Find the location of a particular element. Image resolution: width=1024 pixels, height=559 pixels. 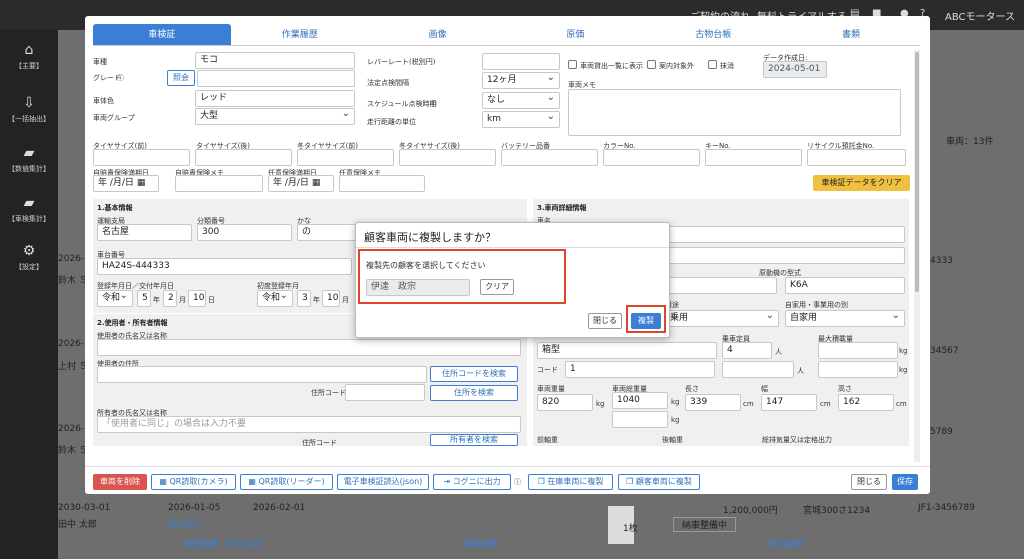

car-icon: ▰ is located at coordinates (29, 203).